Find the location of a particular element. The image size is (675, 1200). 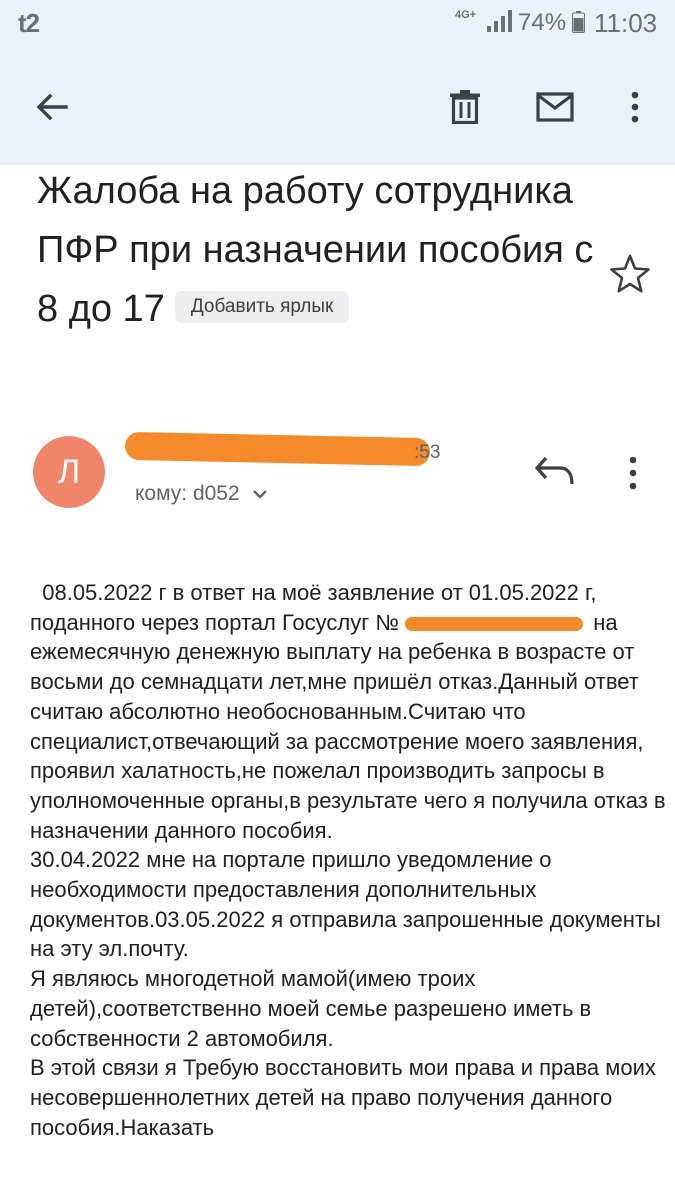

more-vert-icon is located at coordinates (635, 106).